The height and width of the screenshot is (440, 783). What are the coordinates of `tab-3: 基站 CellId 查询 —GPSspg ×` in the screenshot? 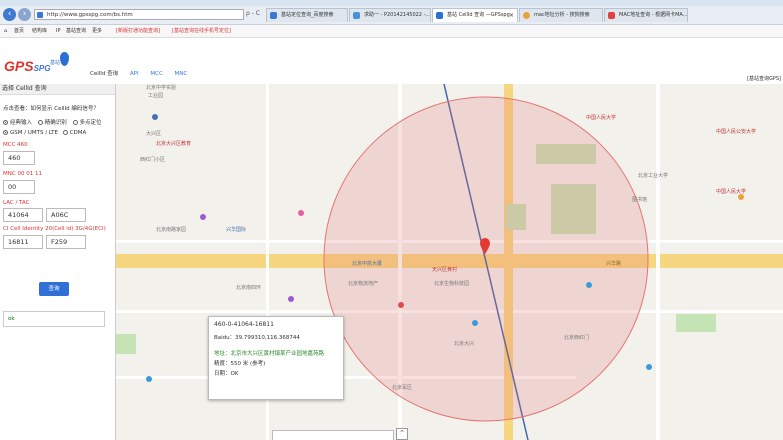 It's located at (475, 15).